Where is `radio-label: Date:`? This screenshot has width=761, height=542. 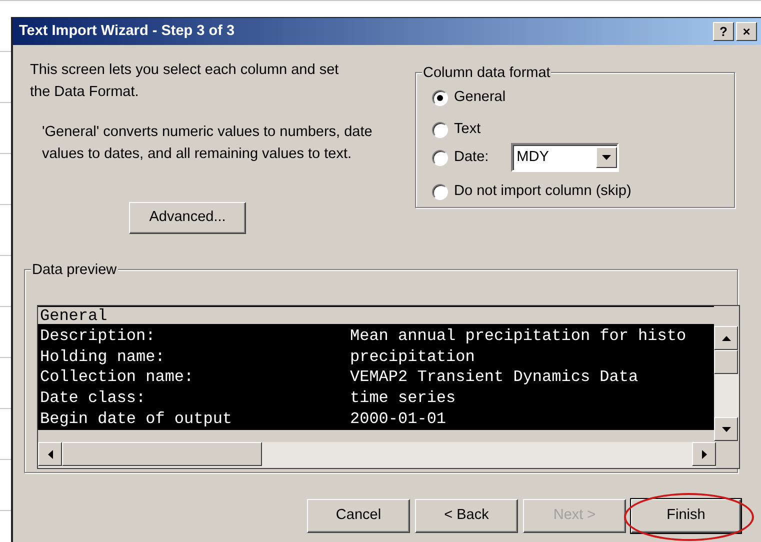 radio-label: Date: is located at coordinates (471, 157).